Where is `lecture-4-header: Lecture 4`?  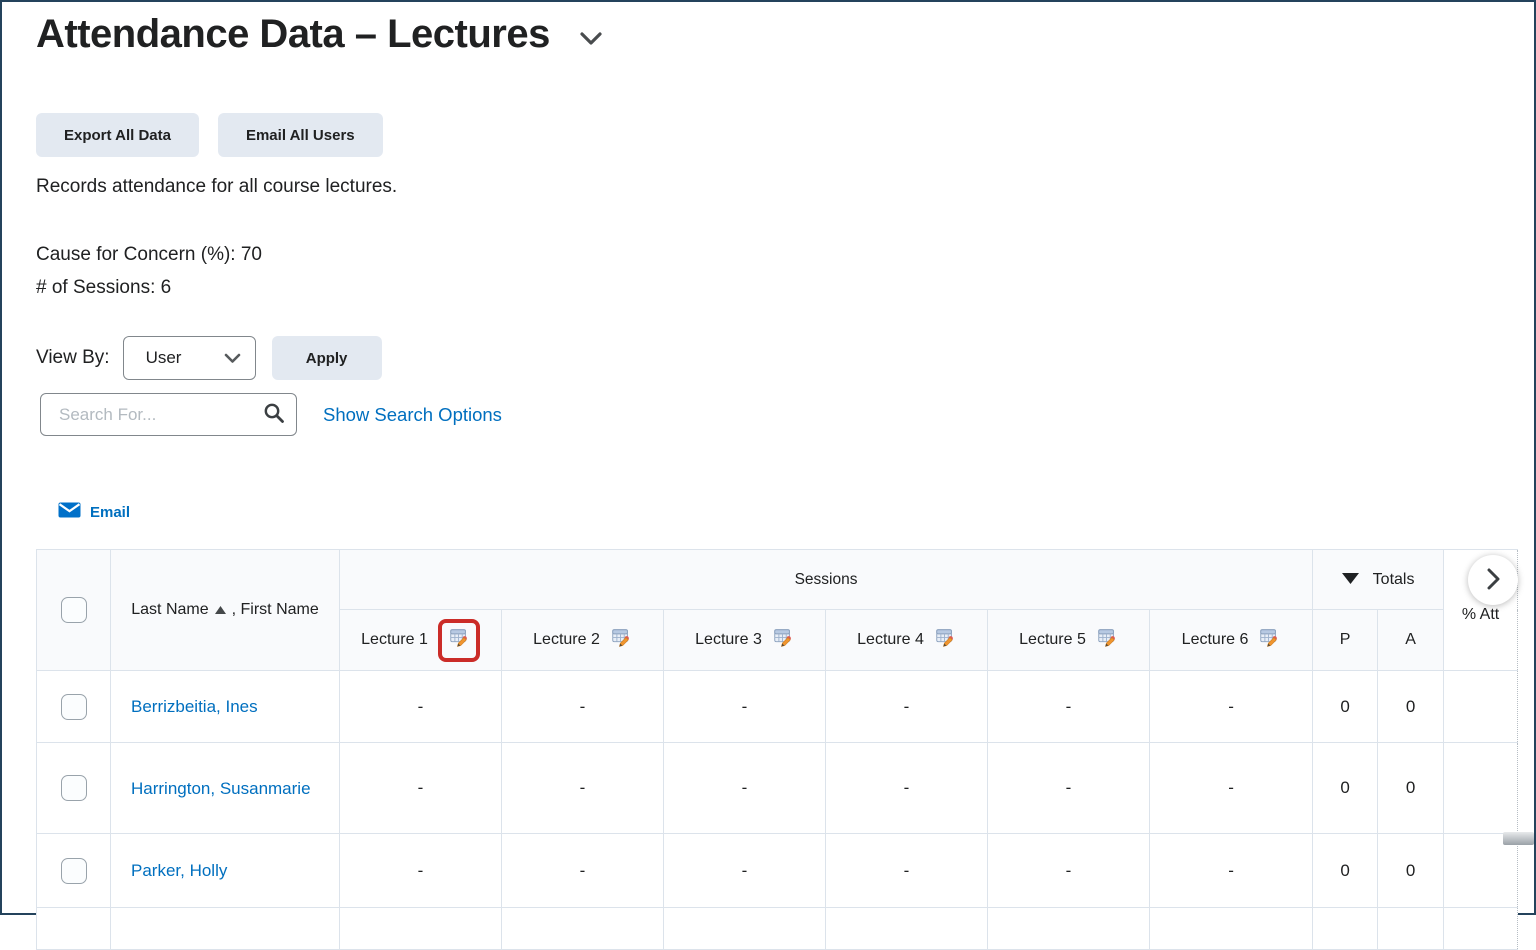 lecture-4-header: Lecture 4 is located at coordinates (906, 640).